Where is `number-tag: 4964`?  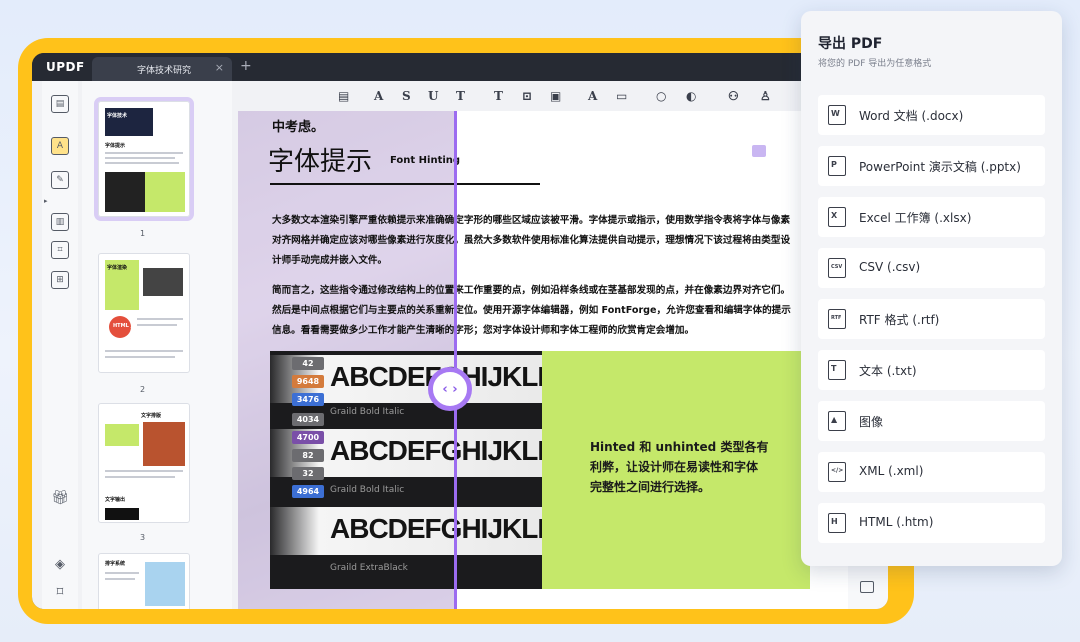
number-tag: 4964 is located at coordinates (308, 491).